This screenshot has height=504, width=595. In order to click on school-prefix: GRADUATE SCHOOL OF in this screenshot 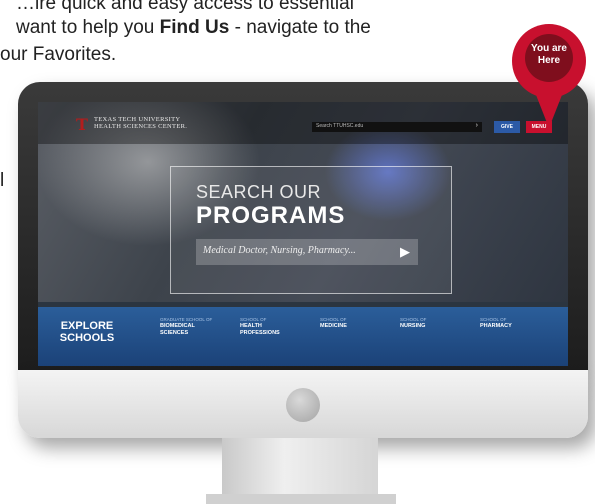, I will do `click(186, 319)`.